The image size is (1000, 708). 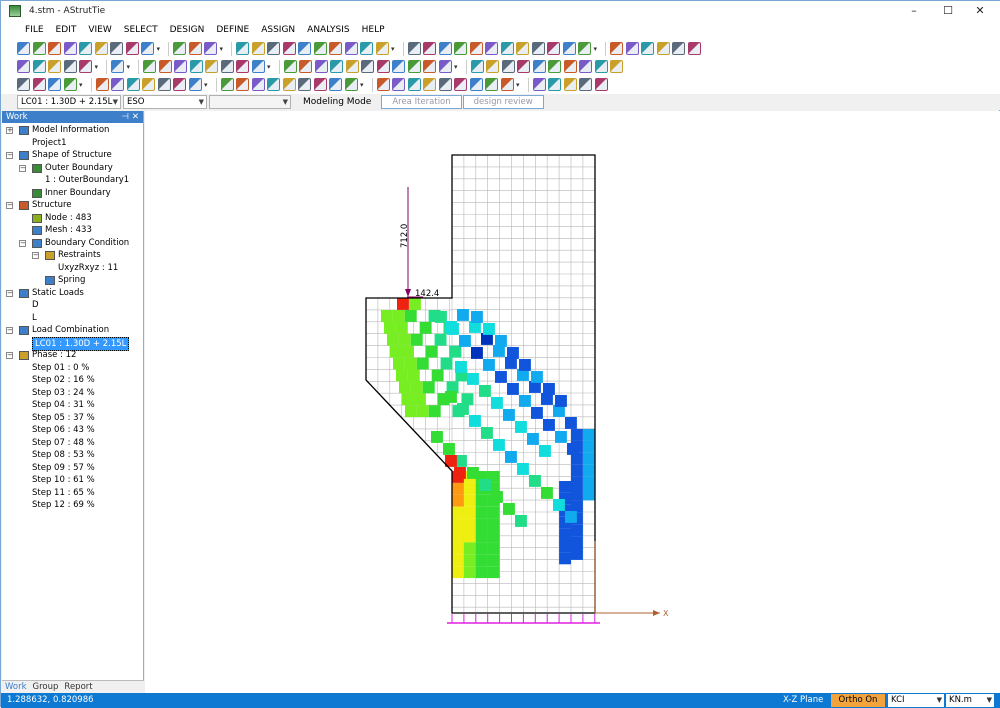 I want to click on close-button: ✕, so click(x=980, y=11).